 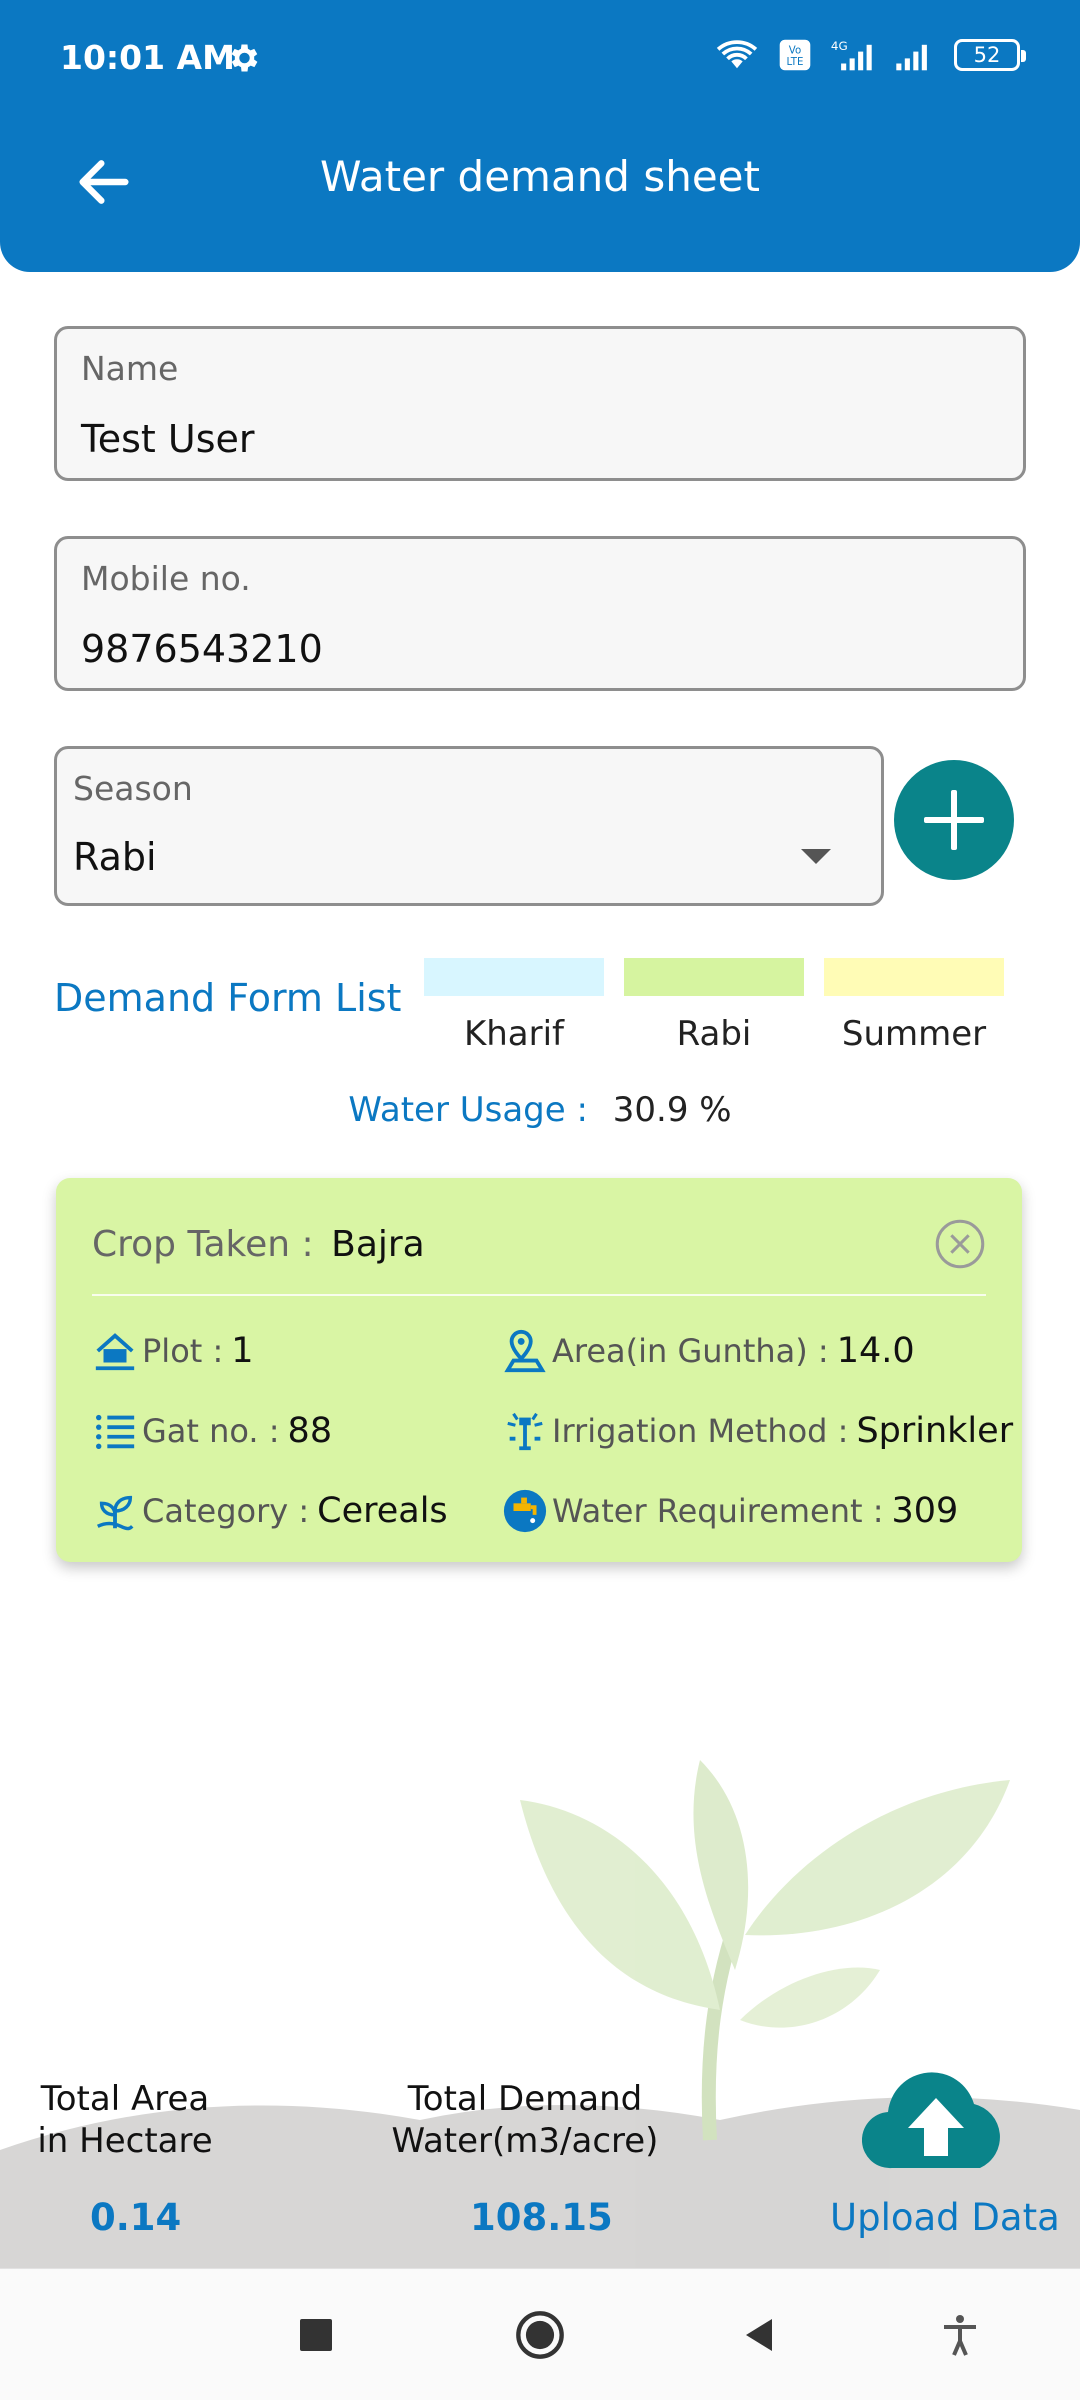 What do you see at coordinates (244, 58) in the screenshot?
I see `gear-icon` at bounding box center [244, 58].